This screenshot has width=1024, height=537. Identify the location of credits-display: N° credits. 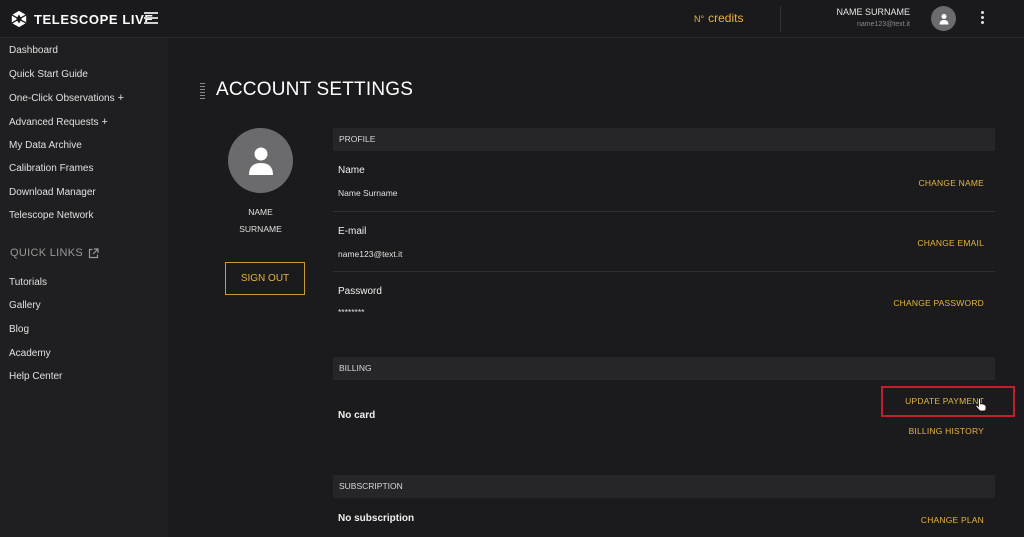
(718, 18).